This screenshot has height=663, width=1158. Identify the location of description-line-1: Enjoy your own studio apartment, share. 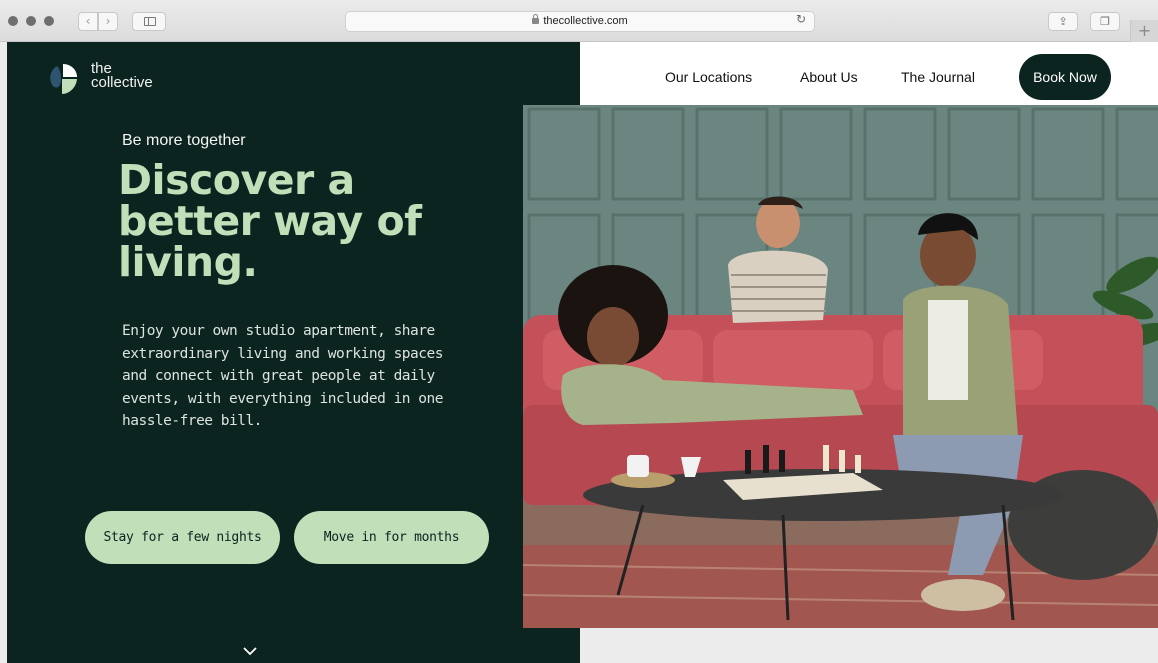
(278, 331).